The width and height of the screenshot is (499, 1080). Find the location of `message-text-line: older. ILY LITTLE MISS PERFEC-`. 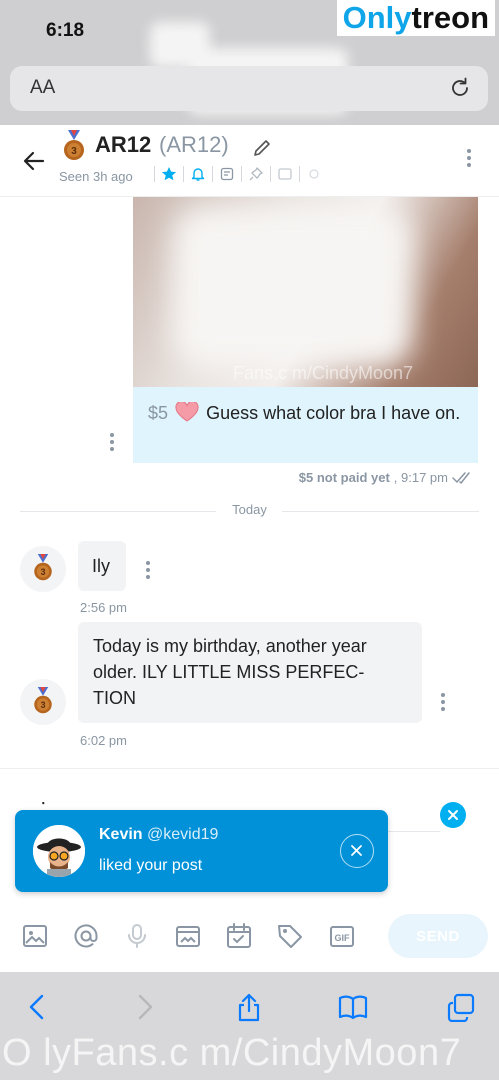

message-text-line: older. ILY LITTLE MISS PERFEC- is located at coordinates (229, 672).